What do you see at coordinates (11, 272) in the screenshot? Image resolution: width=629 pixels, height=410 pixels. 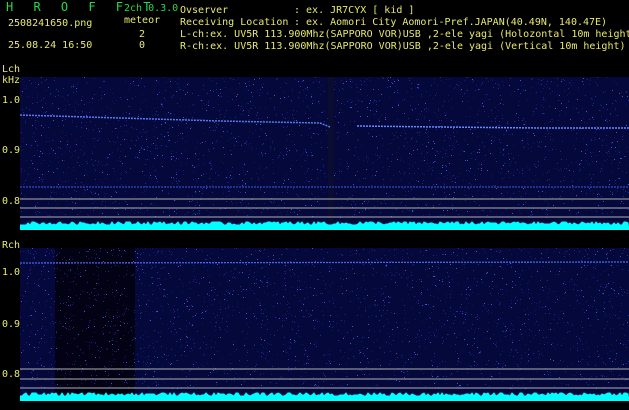 I see `rch-freq-tick: 1.0` at bounding box center [11, 272].